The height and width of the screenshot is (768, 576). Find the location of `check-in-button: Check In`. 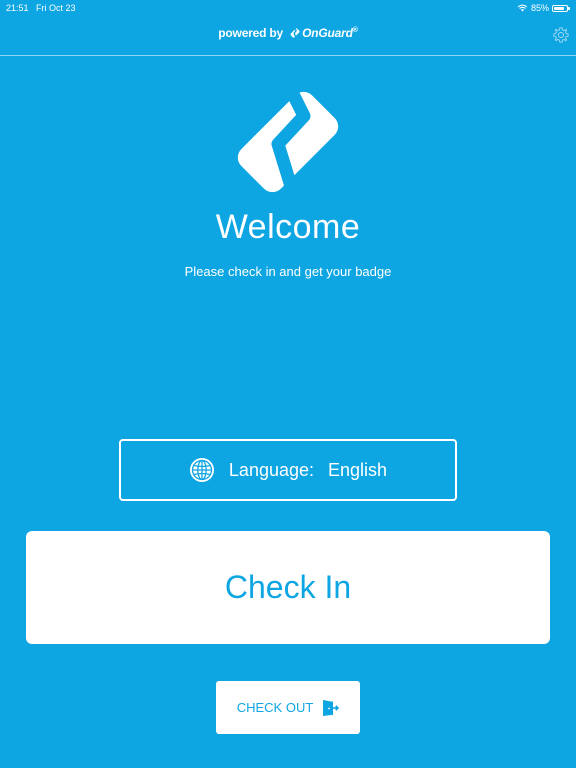

check-in-button: Check In is located at coordinates (288, 587).